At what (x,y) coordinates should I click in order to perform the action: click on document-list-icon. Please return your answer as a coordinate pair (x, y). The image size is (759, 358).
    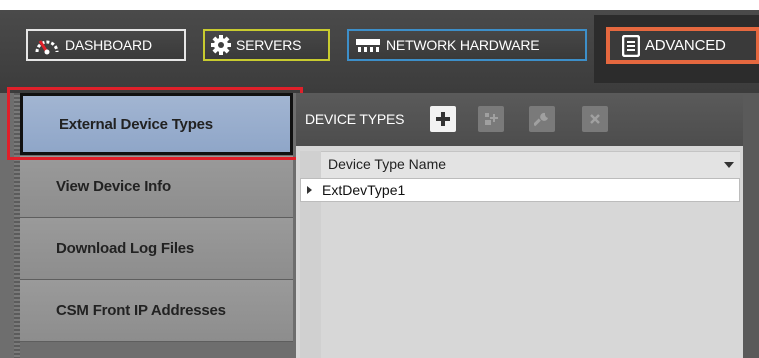
    Looking at the image, I should click on (631, 45).